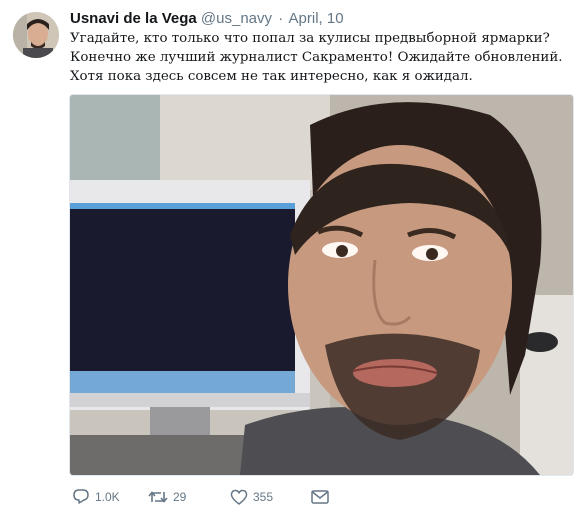  I want to click on like-count: 355, so click(263, 497).